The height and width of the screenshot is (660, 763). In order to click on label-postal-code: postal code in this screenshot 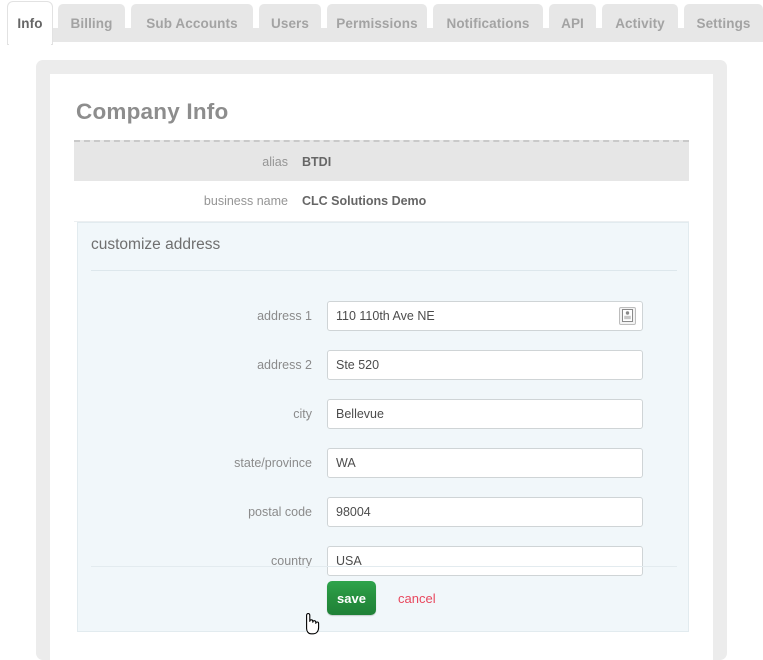, I will do `click(280, 511)`.